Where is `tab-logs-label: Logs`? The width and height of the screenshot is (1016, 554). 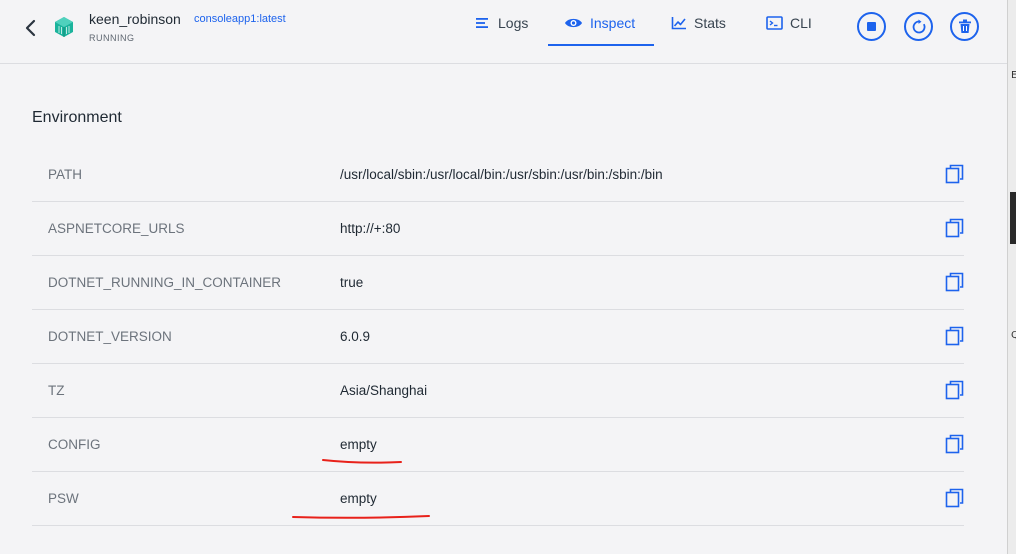 tab-logs-label: Logs is located at coordinates (513, 23).